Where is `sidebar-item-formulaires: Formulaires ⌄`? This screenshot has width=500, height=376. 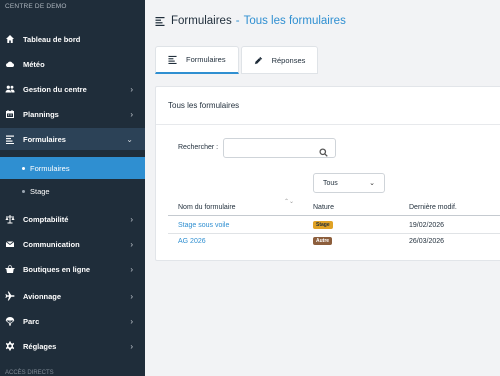
sidebar-item-formulaires: Formulaires ⌄ is located at coordinates (72, 139).